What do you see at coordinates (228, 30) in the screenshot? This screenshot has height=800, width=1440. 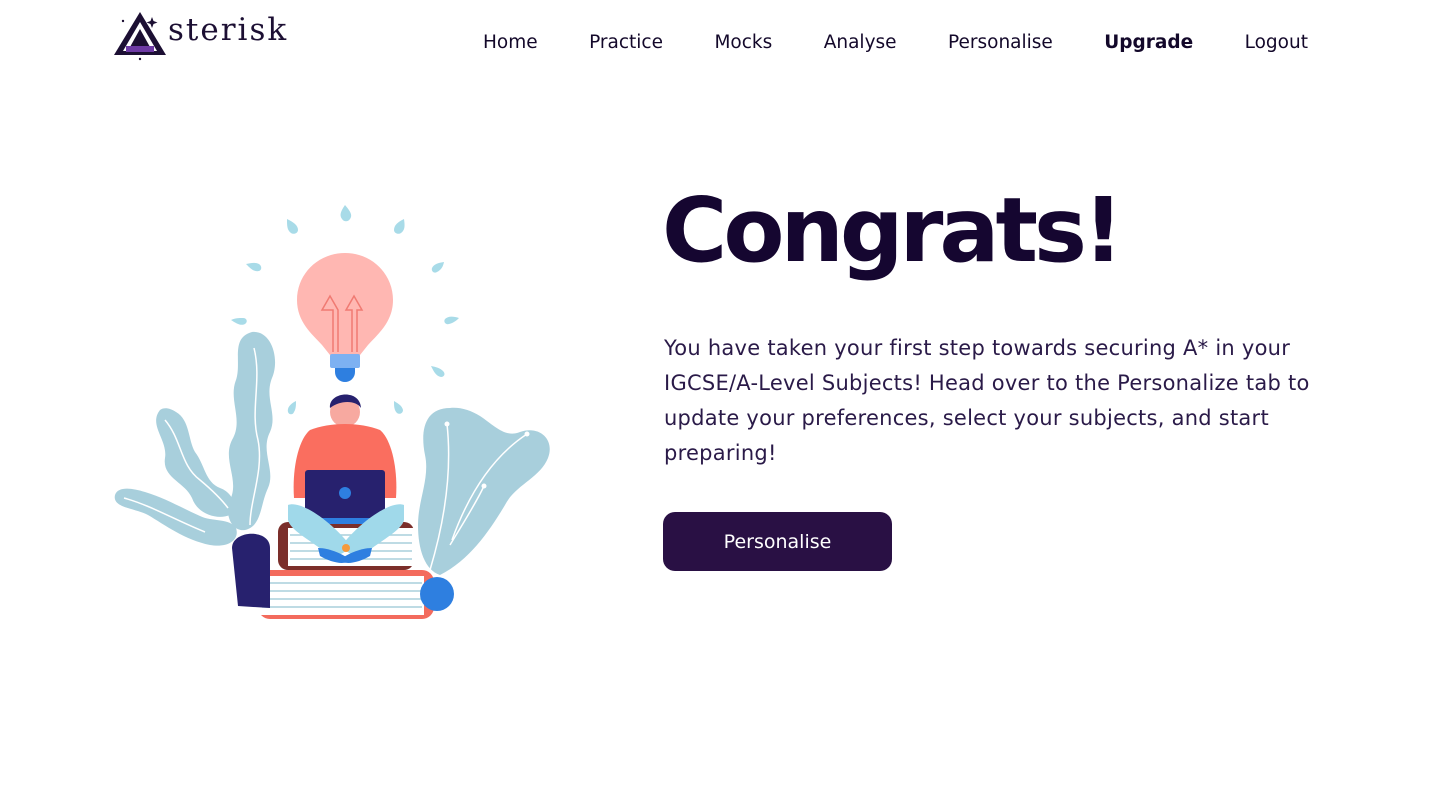 I see `brand-logo-text: sterisk` at bounding box center [228, 30].